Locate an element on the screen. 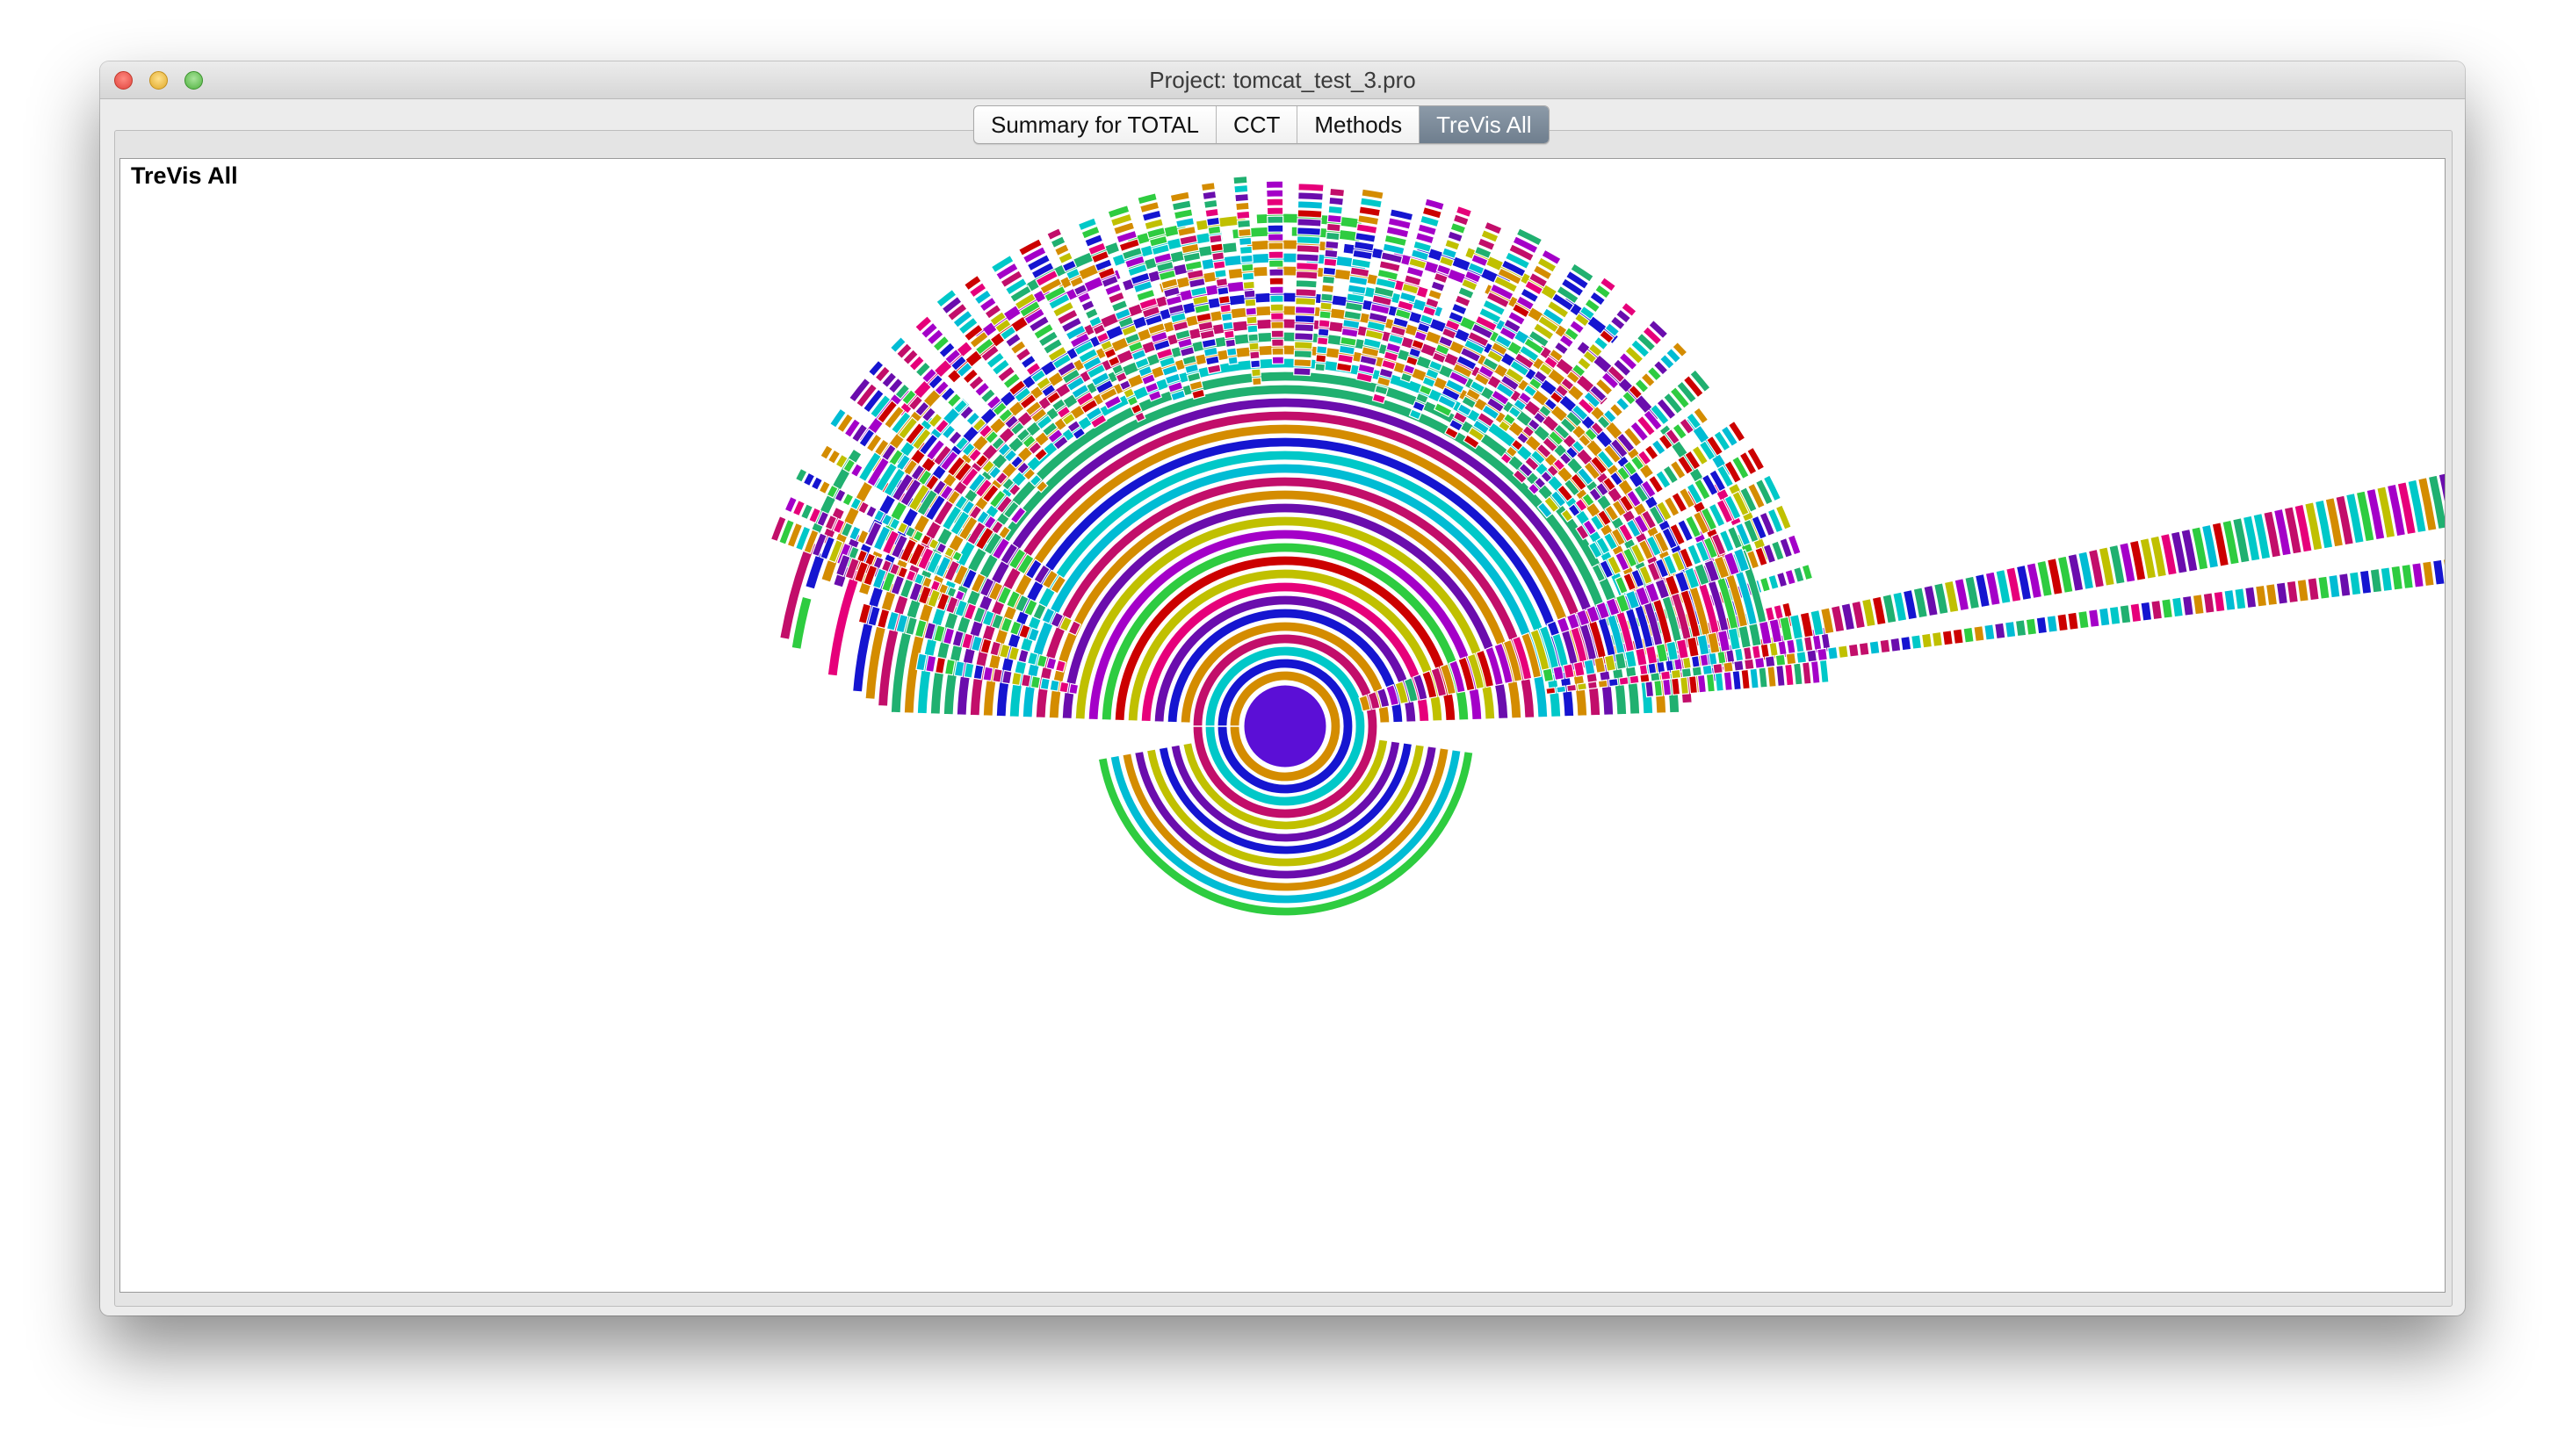 This screenshot has height=1456, width=2565. sunburst-segment is located at coordinates (1290, 246).